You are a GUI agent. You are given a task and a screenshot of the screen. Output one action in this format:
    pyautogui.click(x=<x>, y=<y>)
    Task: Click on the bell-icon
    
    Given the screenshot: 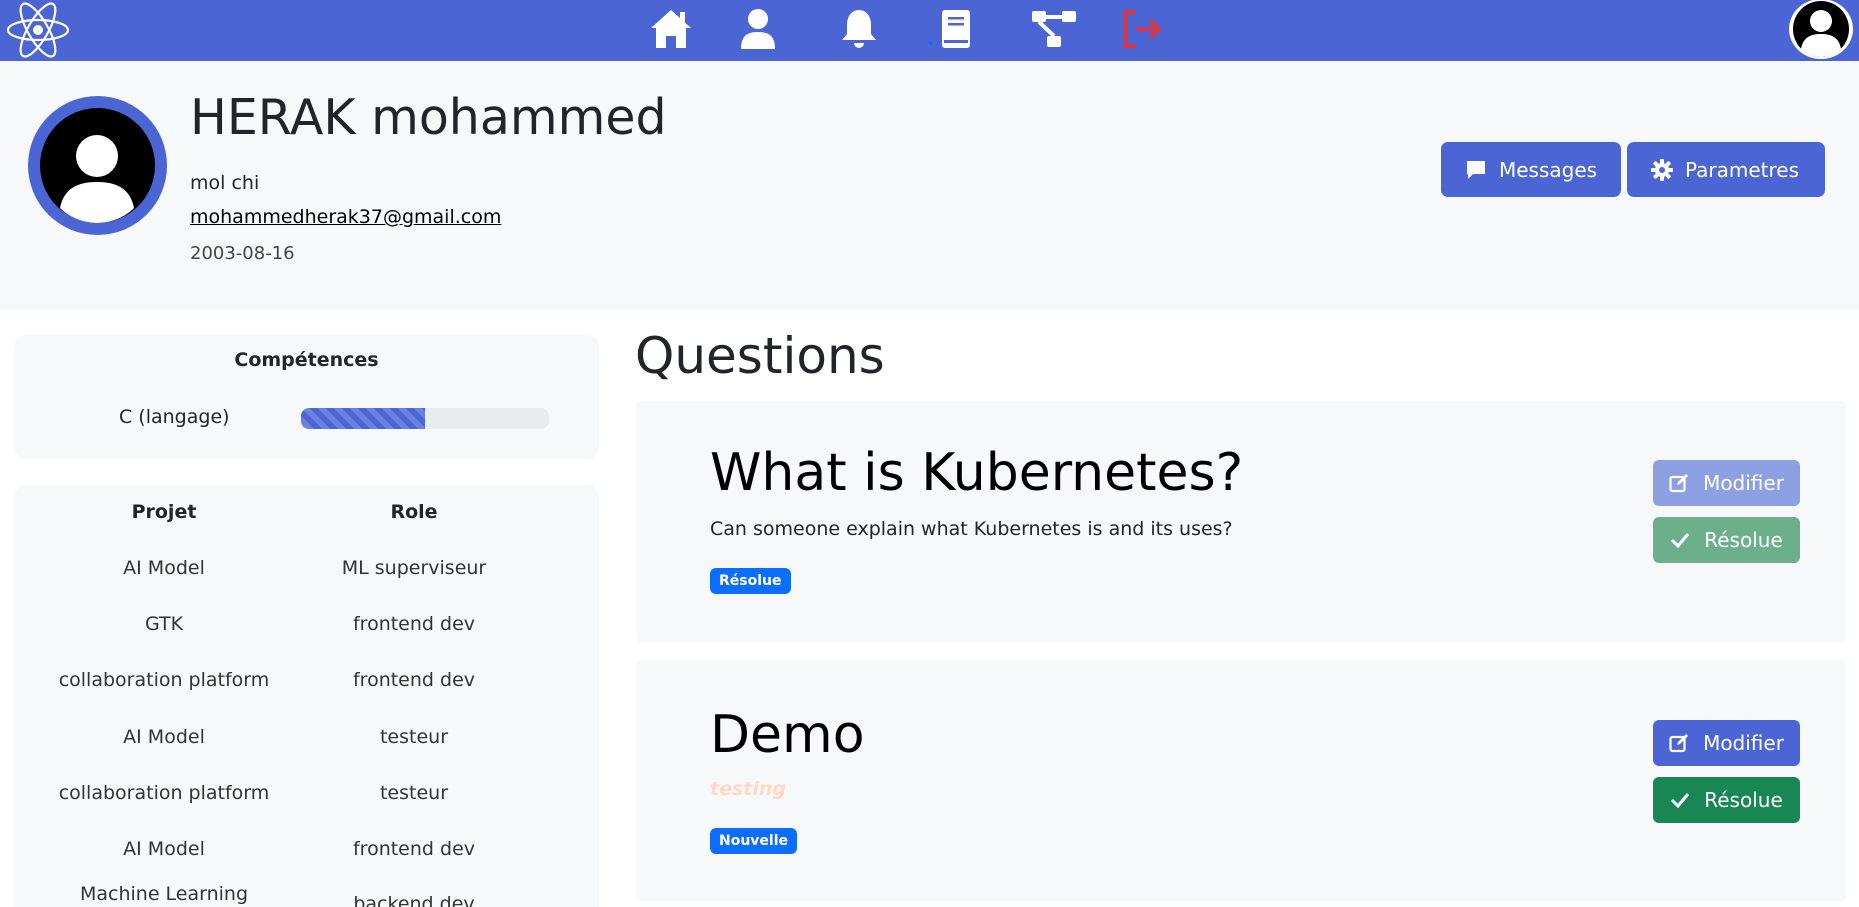 What is the action you would take?
    pyautogui.click(x=859, y=29)
    